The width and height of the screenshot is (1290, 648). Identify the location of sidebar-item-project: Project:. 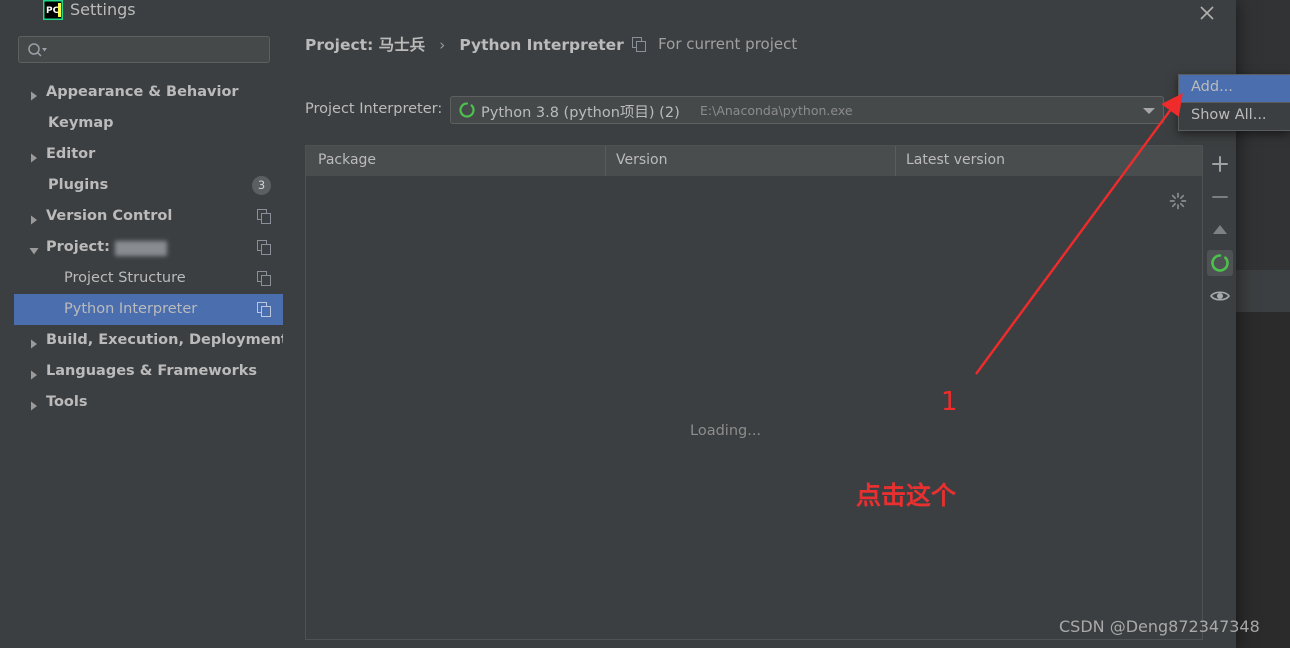
(148, 247).